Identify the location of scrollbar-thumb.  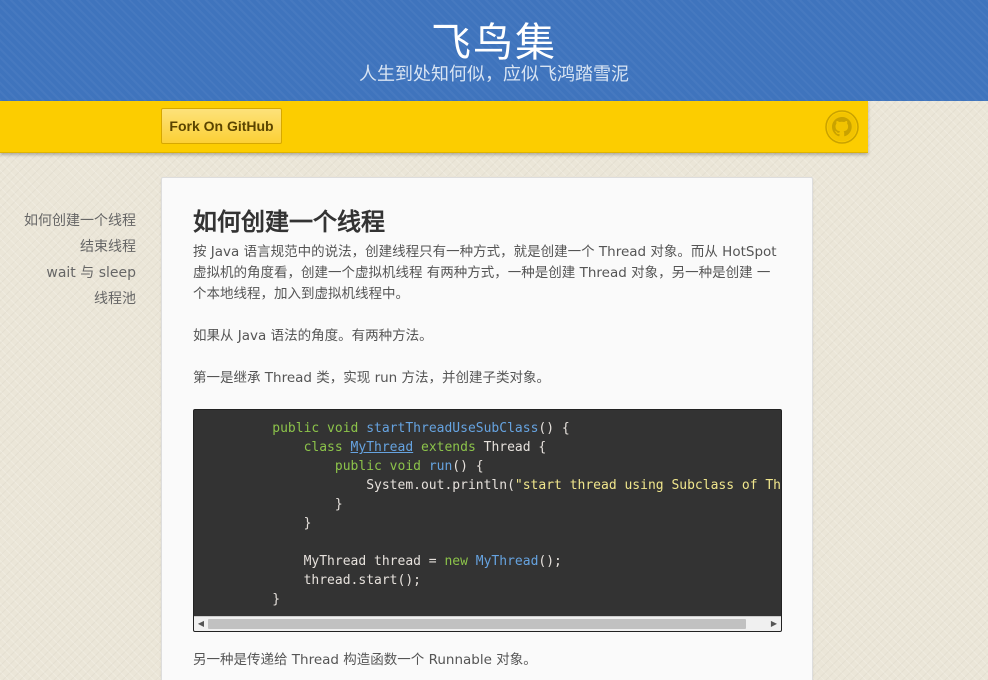
(477, 624).